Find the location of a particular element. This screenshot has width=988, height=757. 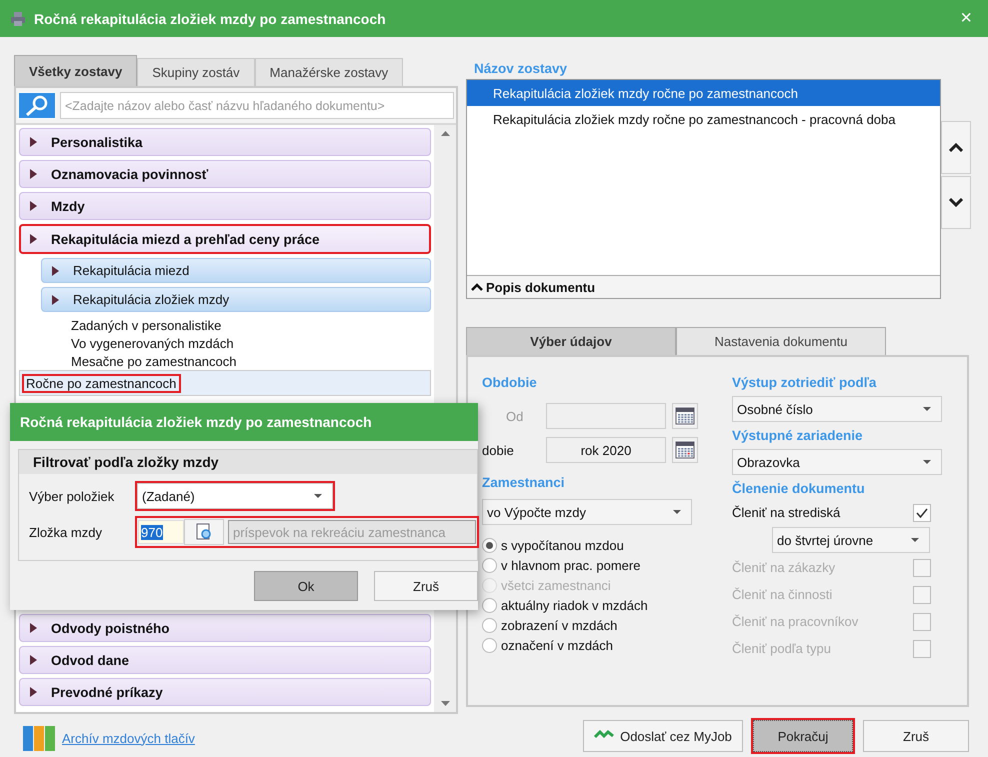

section-heading: Názov zostavy is located at coordinates (521, 68).